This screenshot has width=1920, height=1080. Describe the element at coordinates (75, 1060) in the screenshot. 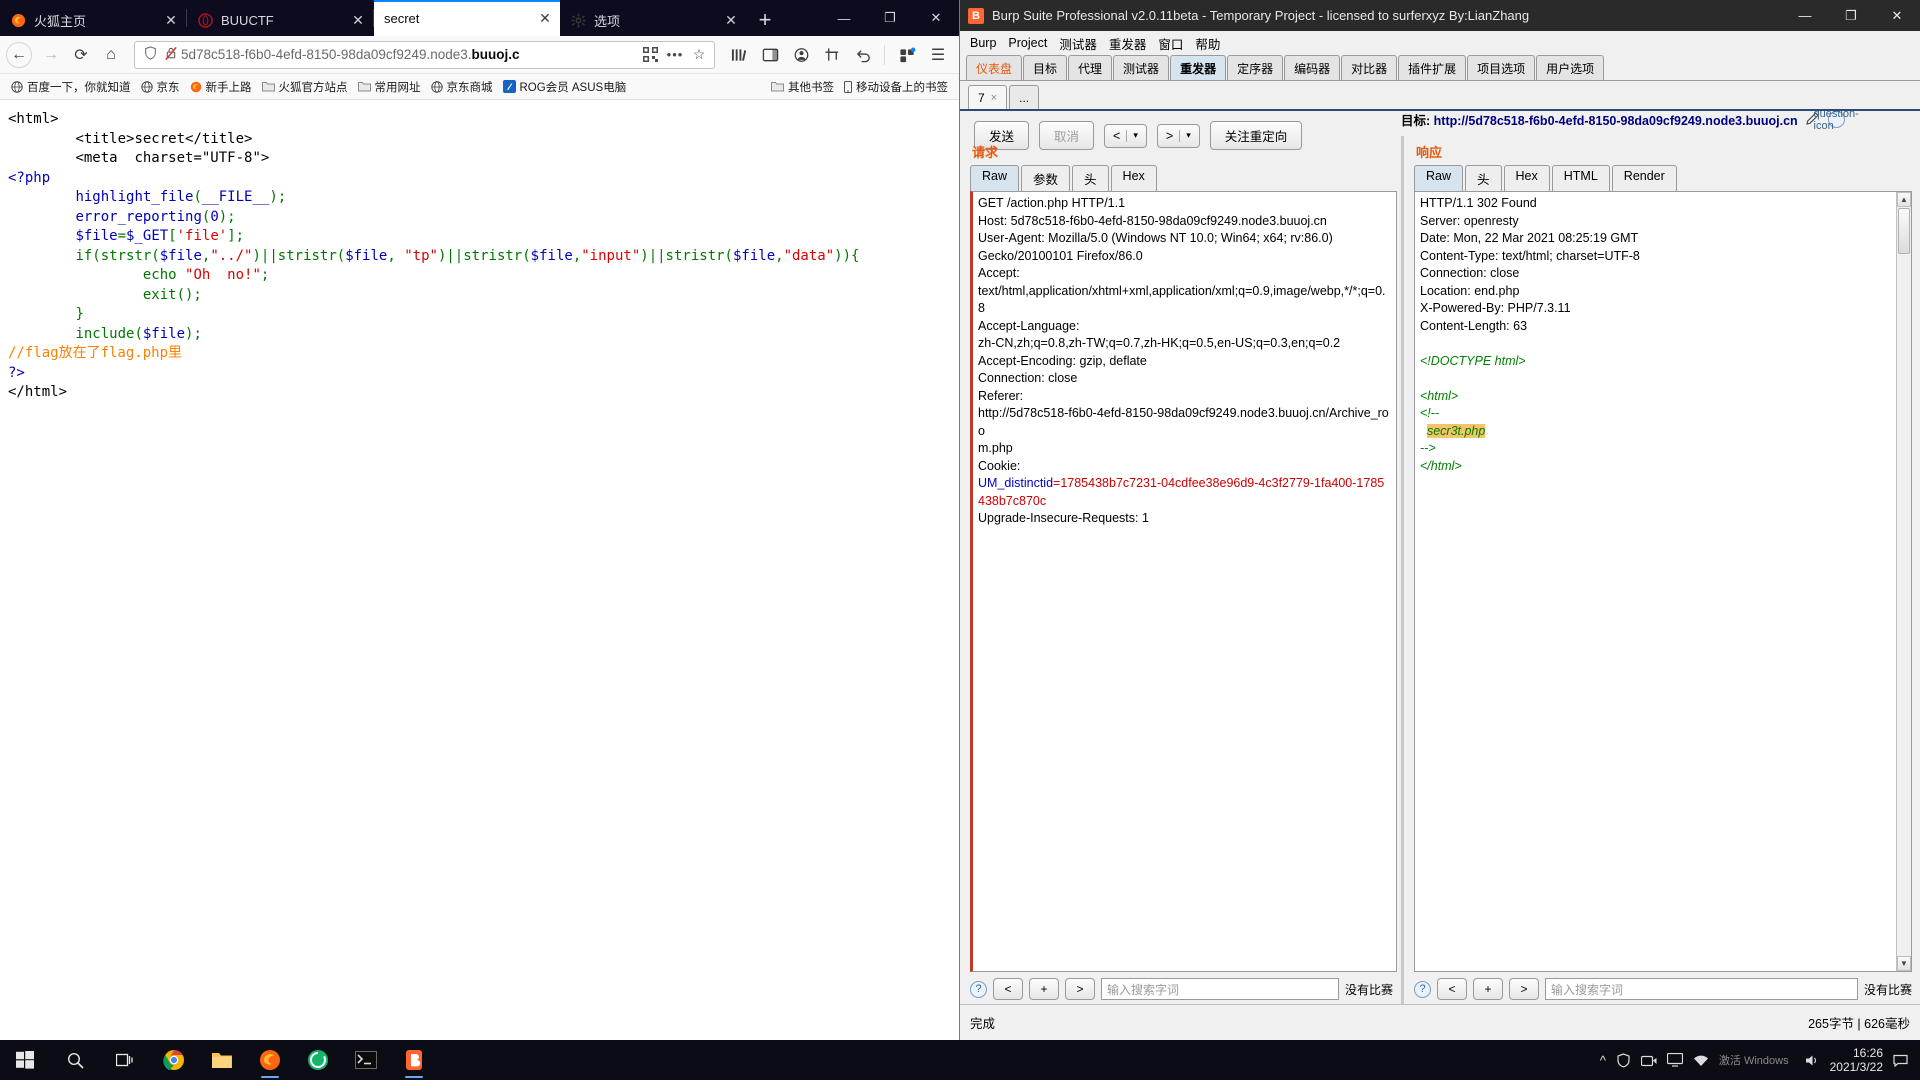

I see `search-icon` at that location.